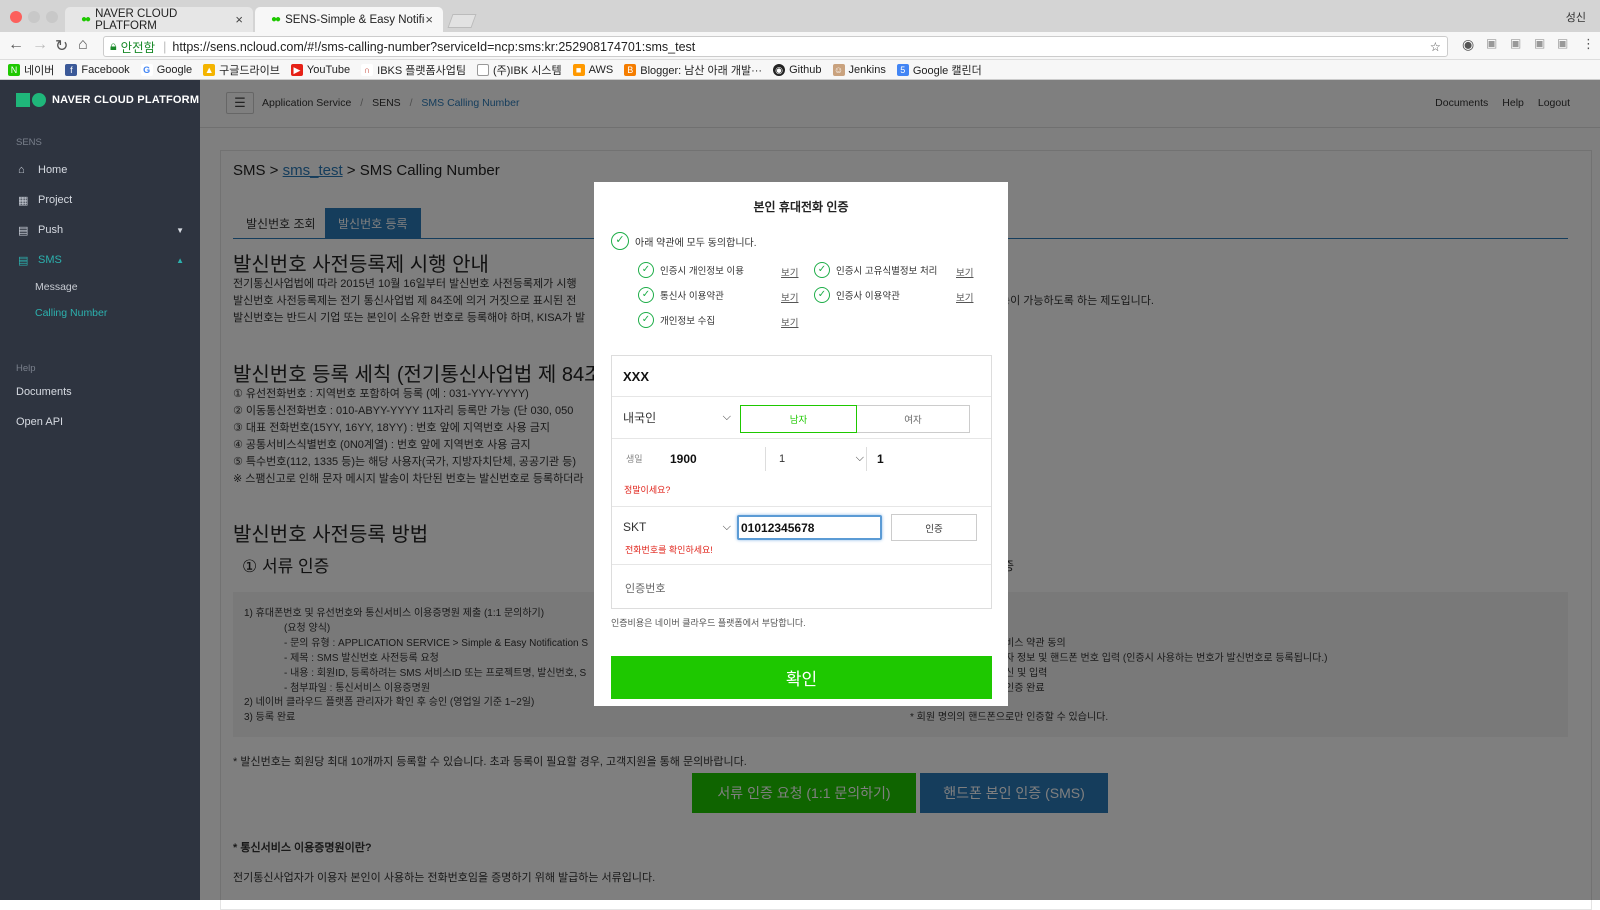 The image size is (1600, 910). Describe the element at coordinates (166, 69) in the screenshot. I see `bookmark-item: G Google` at that location.